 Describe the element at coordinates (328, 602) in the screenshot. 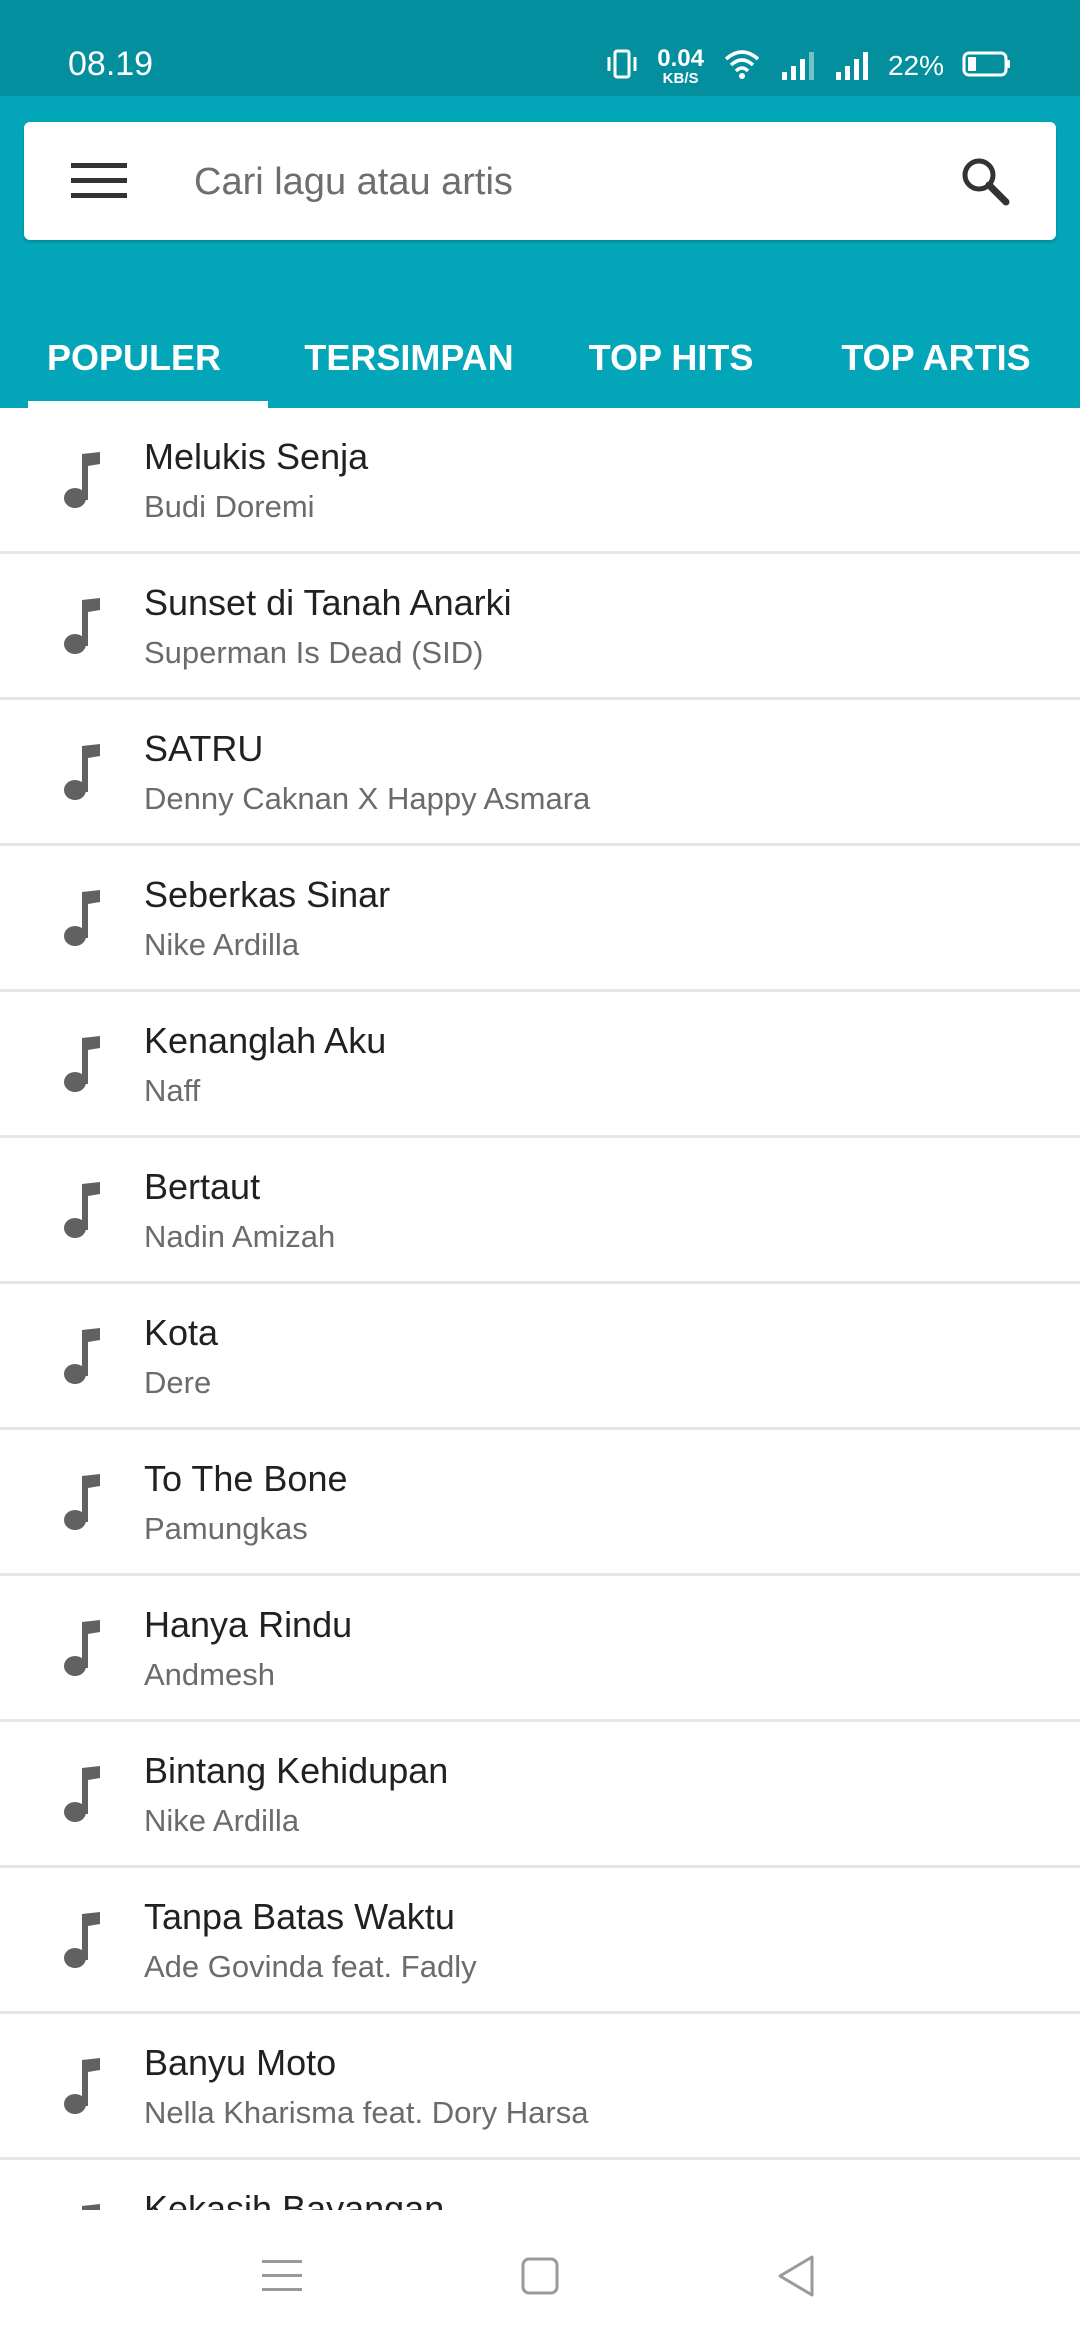

I see `song-title: Sunset di Tanah Anarki` at that location.